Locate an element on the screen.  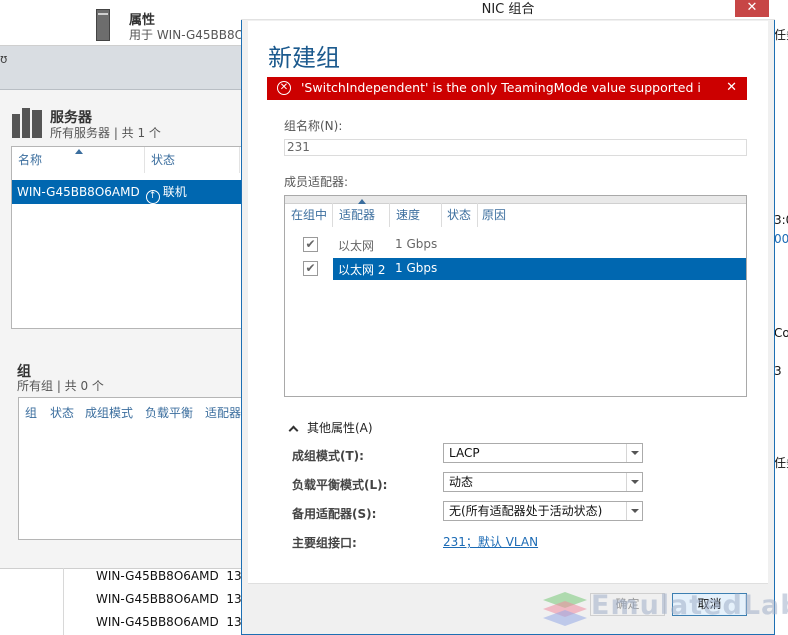
page-title: 新建组 is located at coordinates (304, 58).